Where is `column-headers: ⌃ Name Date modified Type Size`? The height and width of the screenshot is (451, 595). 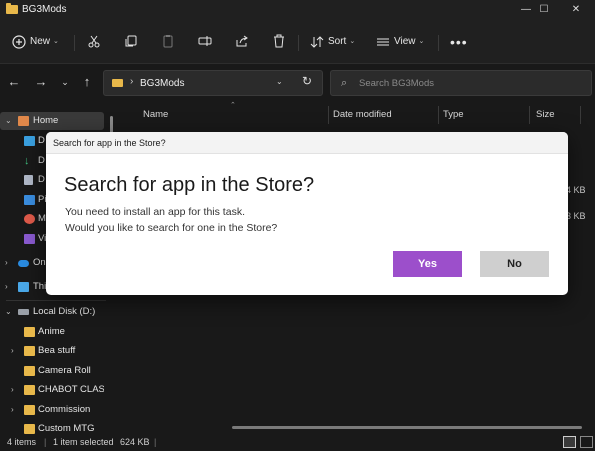 column-headers: ⌃ Name Date modified Type Size is located at coordinates (357, 114).